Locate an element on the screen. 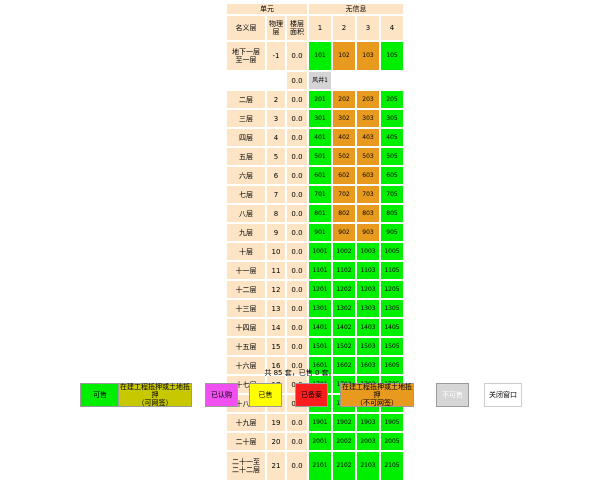 The height and width of the screenshot is (482, 600). unit-cell: 1402 is located at coordinates (344, 327).